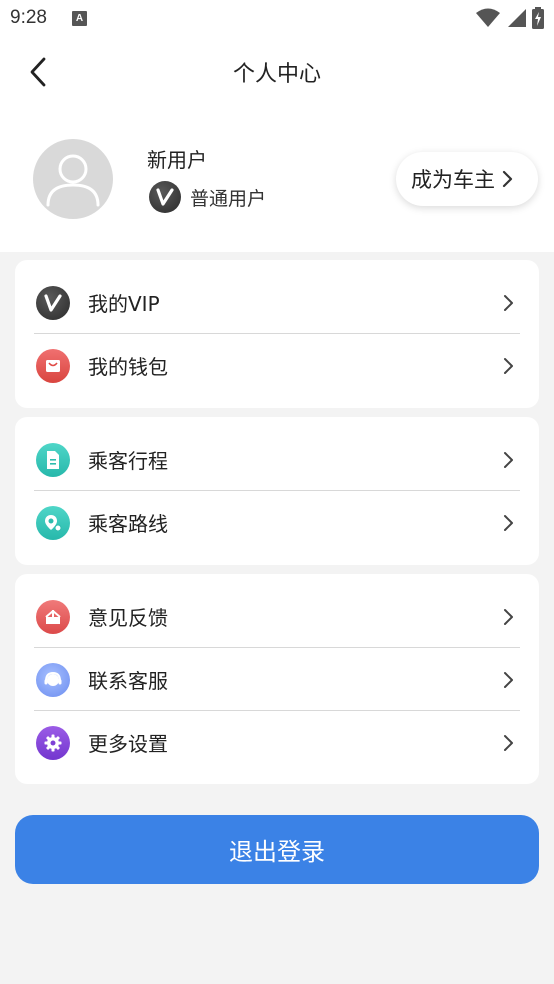 The width and height of the screenshot is (554, 984). Describe the element at coordinates (124, 304) in the screenshot. I see `menu-item-label: 我的VIP` at that location.